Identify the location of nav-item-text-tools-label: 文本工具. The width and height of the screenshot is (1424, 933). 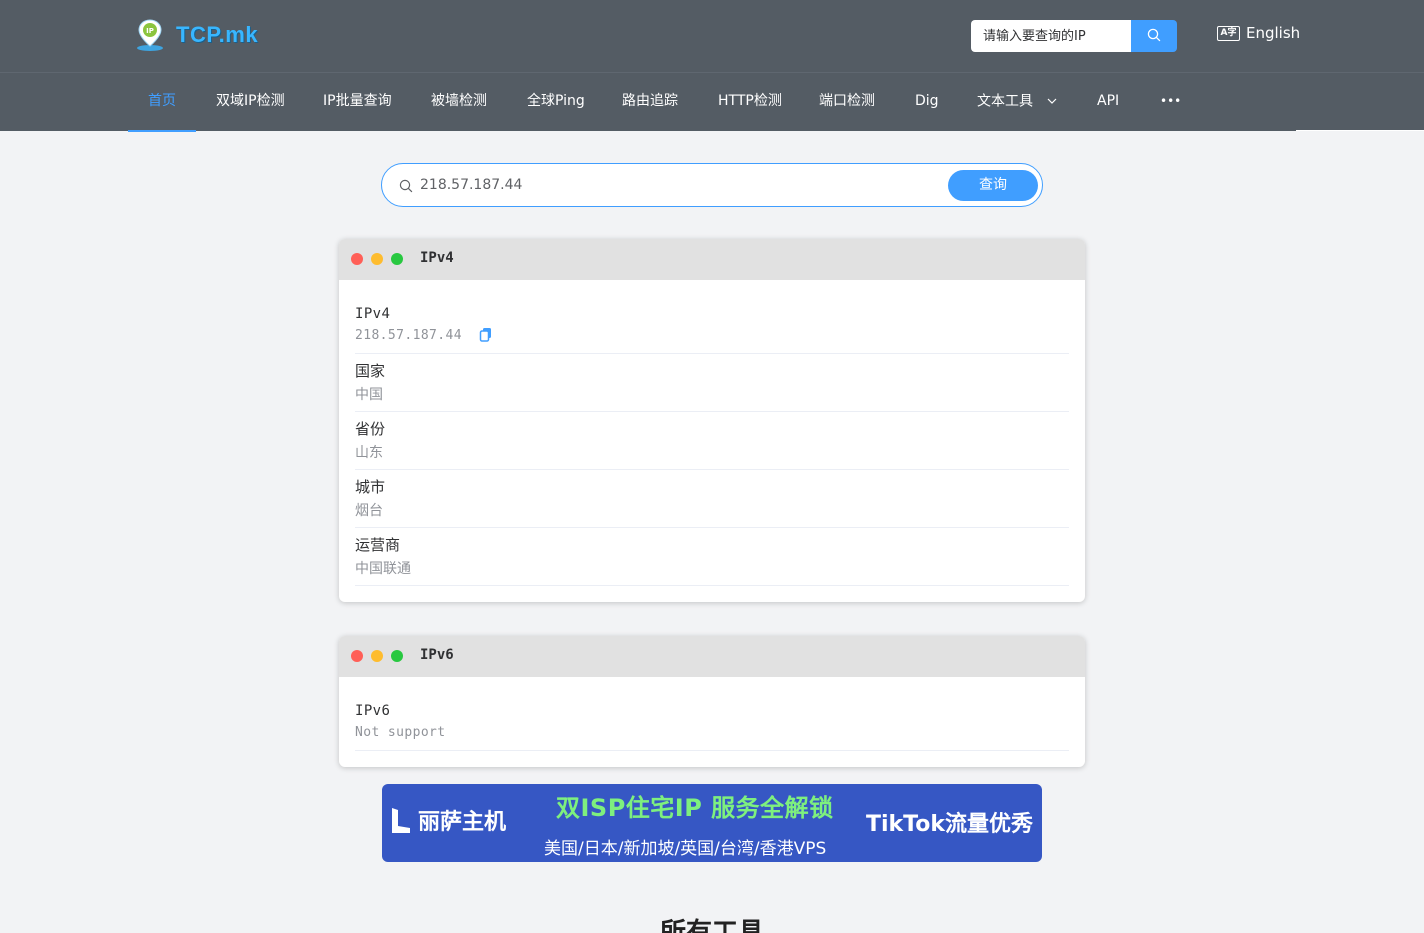
(1005, 101).